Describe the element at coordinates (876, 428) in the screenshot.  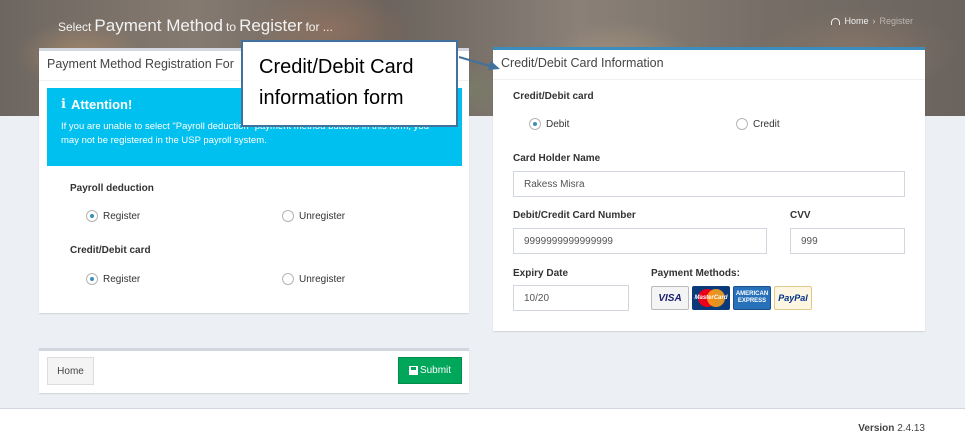
I see `version-label: Version` at that location.